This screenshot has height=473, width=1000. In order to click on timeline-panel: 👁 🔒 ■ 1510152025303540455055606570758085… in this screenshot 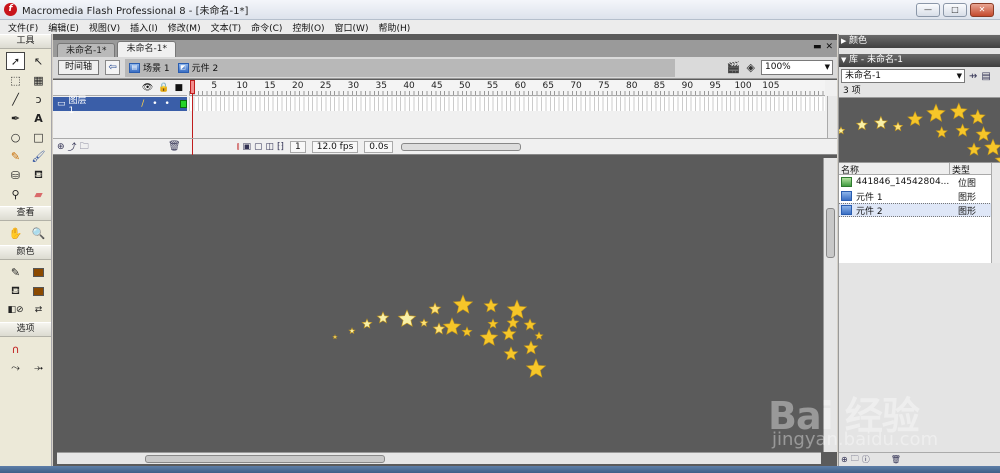, I will do `click(445, 117)`.